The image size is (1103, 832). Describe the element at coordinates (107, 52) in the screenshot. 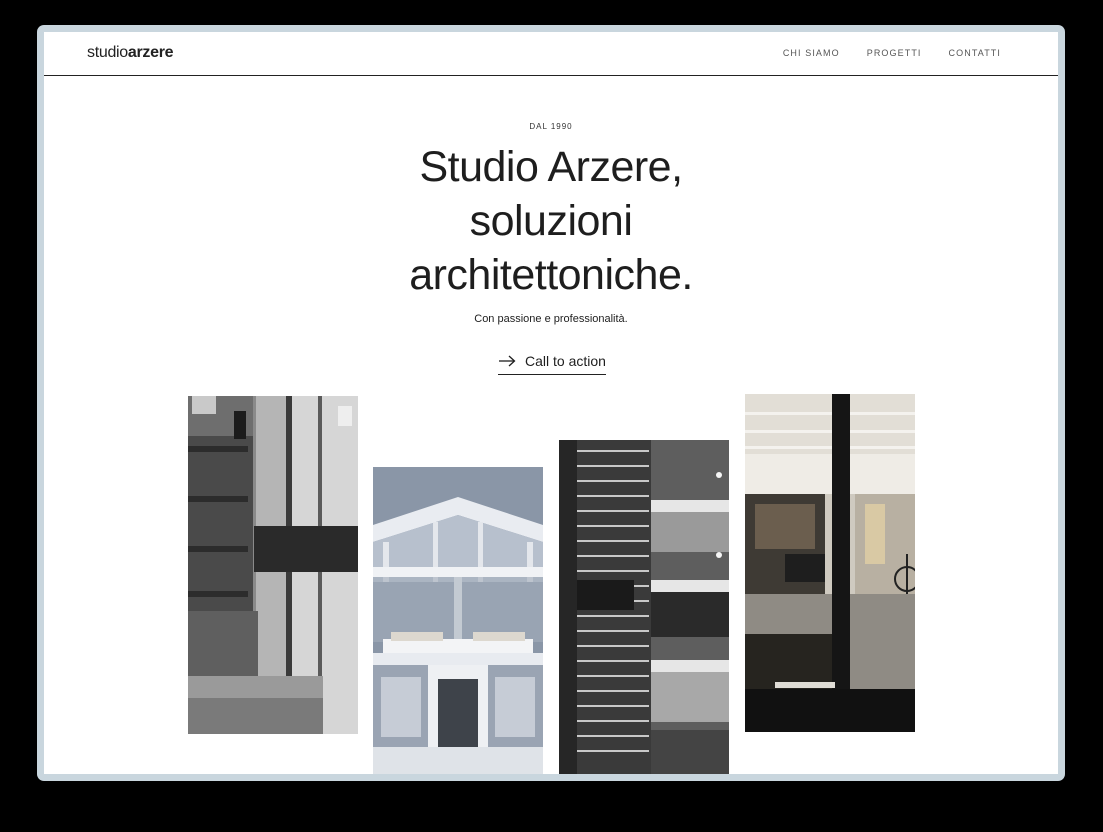

I see `logo-light-text: studio` at that location.